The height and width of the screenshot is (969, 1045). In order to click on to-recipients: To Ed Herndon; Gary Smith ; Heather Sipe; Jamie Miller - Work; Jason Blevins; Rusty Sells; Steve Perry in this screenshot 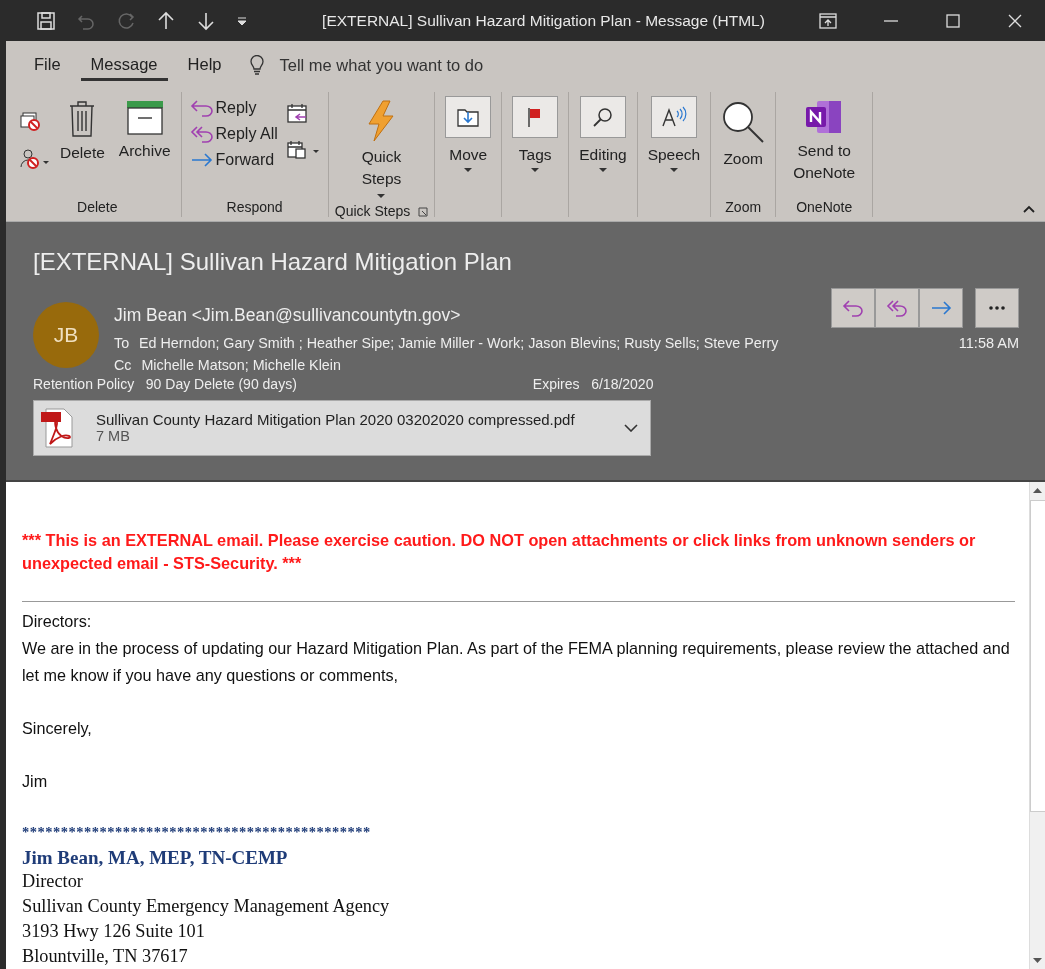, I will do `click(446, 343)`.